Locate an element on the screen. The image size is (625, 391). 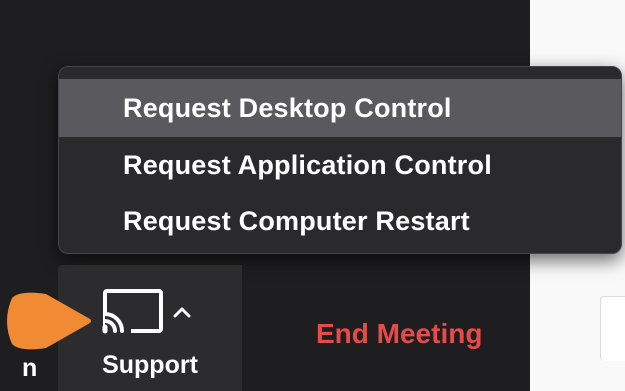
caret-up-icon is located at coordinates (182, 312).